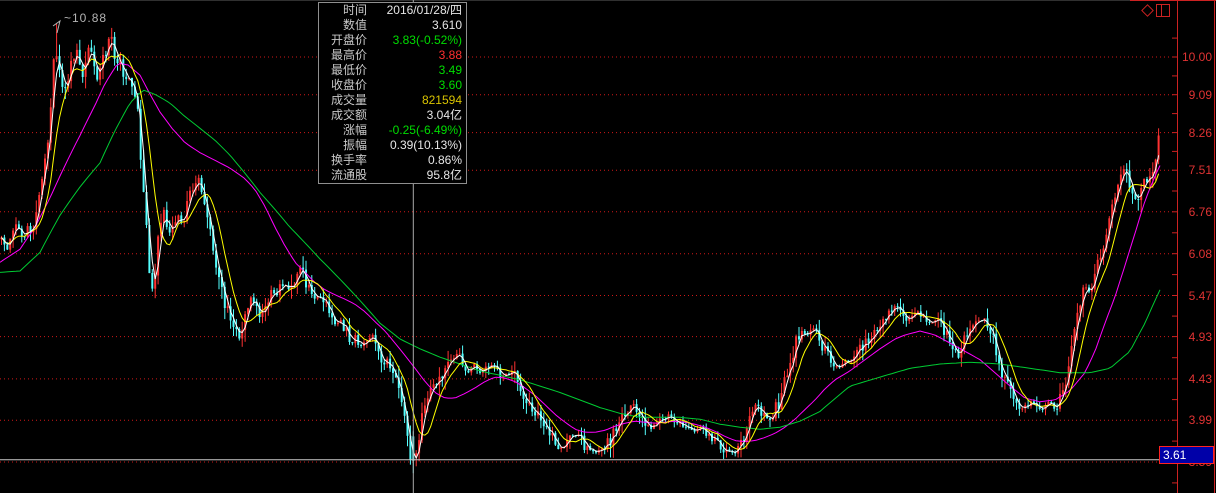  What do you see at coordinates (348, 175) in the screenshot?
I see `tooltip-label: 流通股` at bounding box center [348, 175].